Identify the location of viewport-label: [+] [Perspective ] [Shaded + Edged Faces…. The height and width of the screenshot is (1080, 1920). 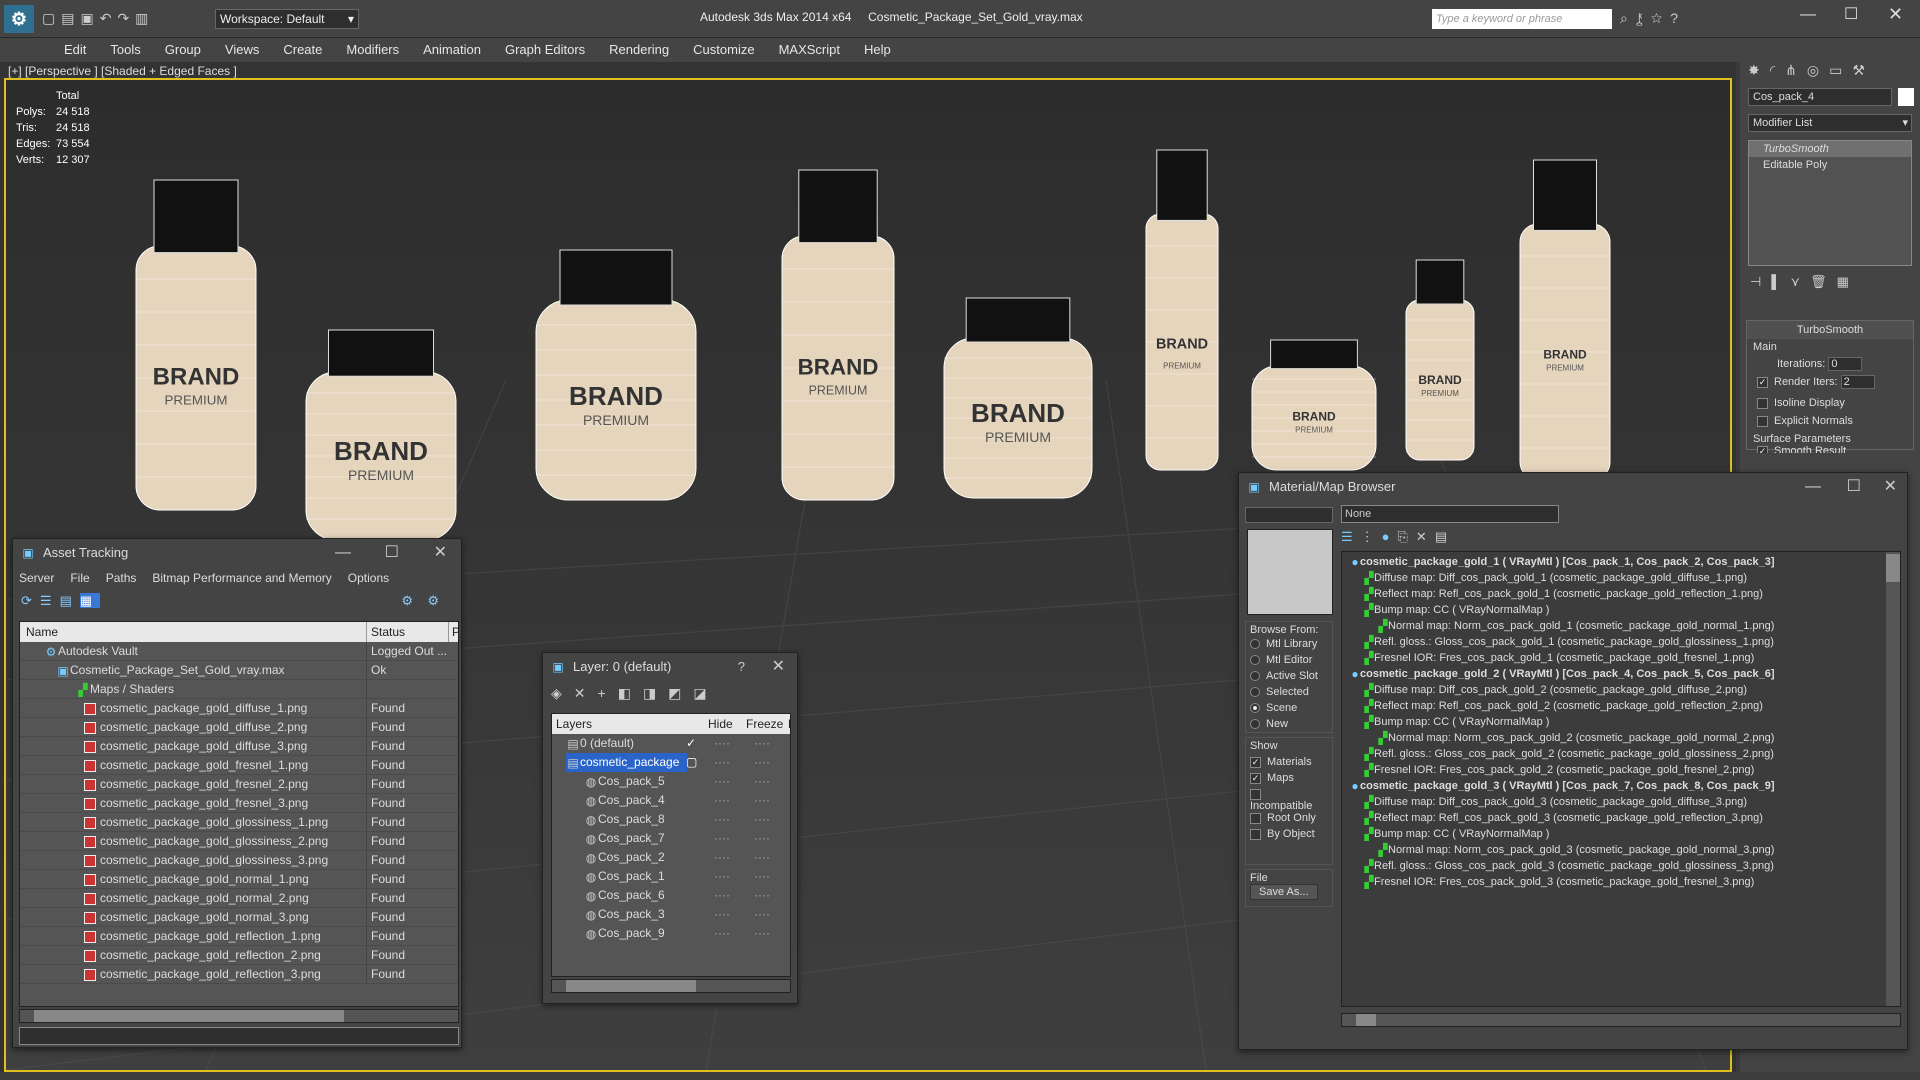
(122, 71).